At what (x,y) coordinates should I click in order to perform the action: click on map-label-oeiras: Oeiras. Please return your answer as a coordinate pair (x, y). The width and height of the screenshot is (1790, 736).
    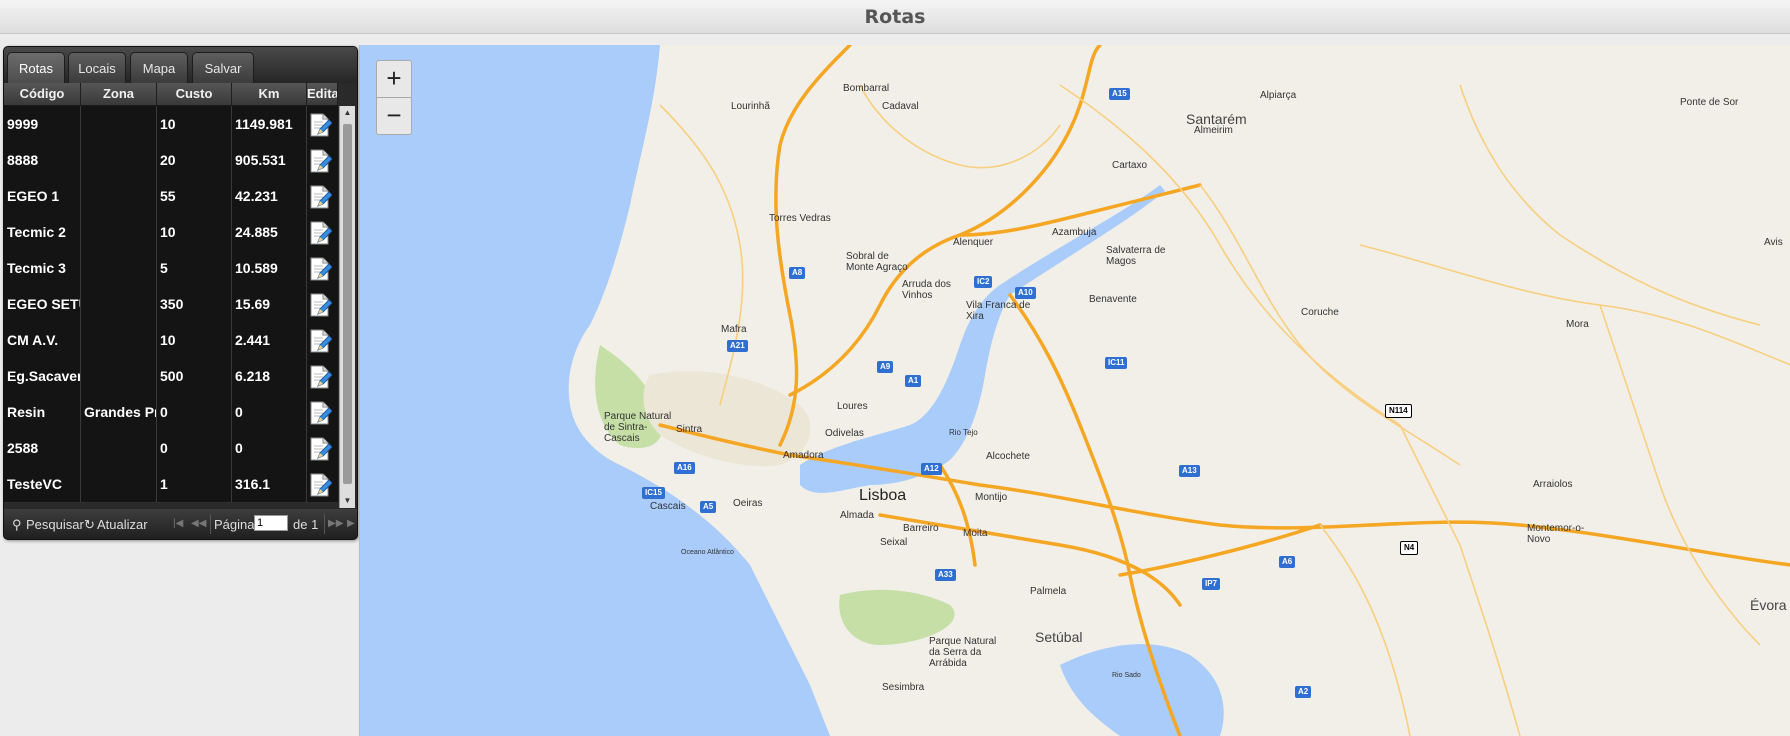
    Looking at the image, I should click on (748, 503).